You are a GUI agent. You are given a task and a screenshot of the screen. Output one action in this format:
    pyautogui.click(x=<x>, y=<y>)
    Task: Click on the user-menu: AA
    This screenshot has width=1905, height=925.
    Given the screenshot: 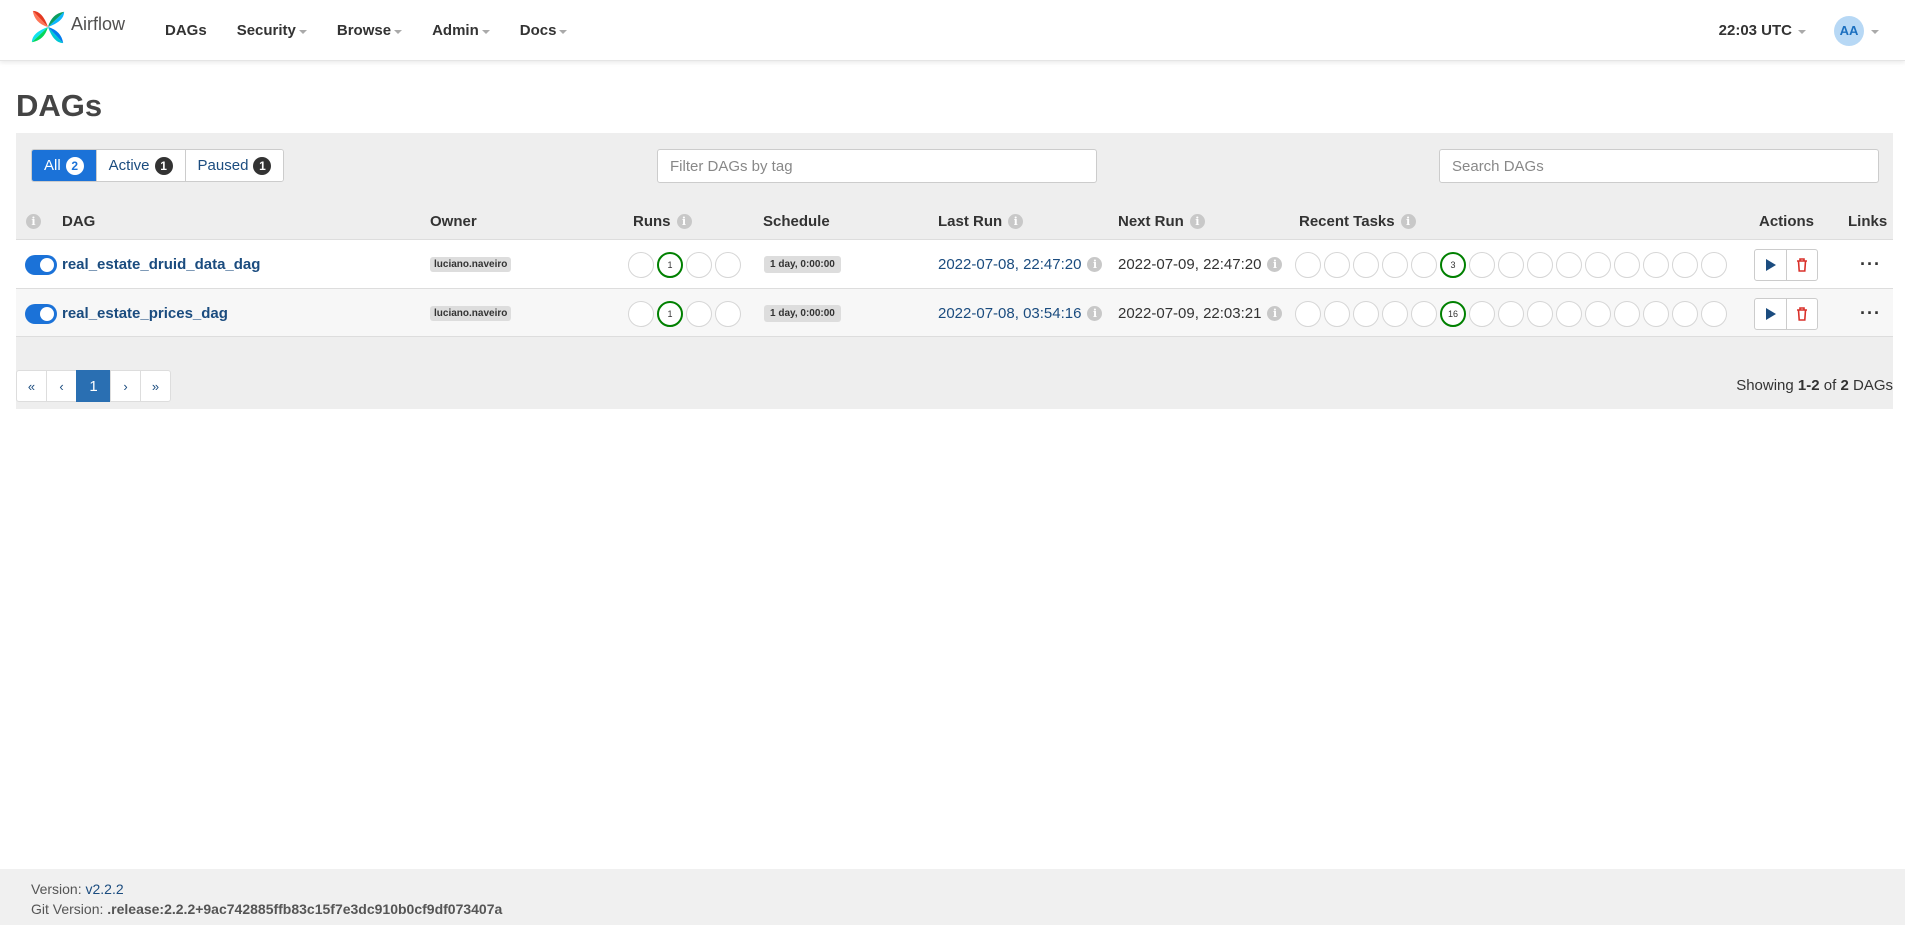 What is the action you would take?
    pyautogui.click(x=1856, y=30)
    